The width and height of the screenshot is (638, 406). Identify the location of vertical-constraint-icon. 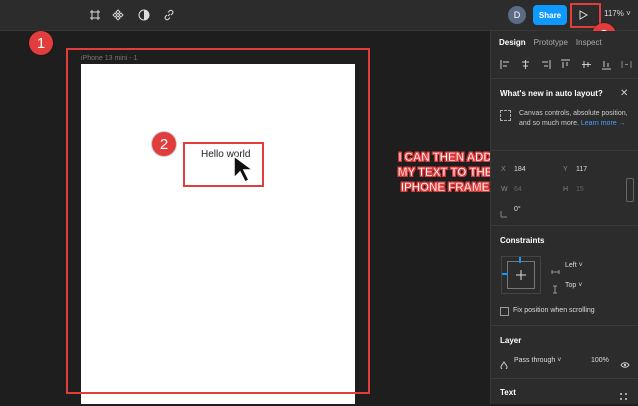
(555, 290).